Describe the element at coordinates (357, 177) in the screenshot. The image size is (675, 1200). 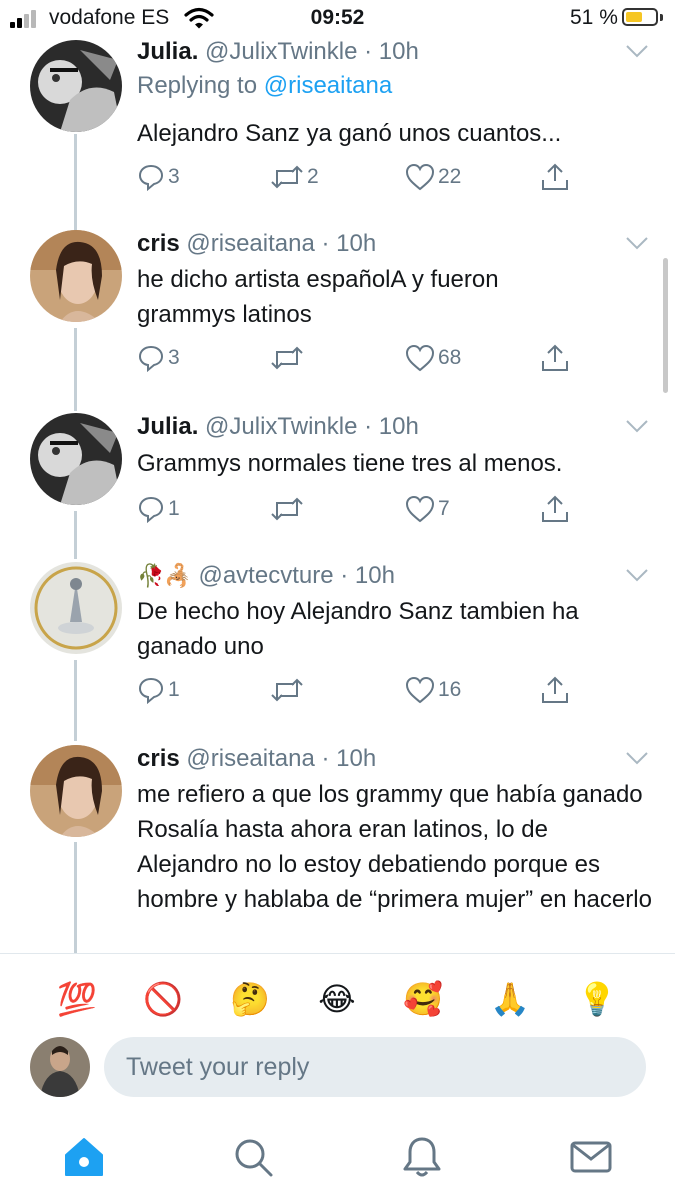
I see `tweet-actions: 3 2 22` at that location.